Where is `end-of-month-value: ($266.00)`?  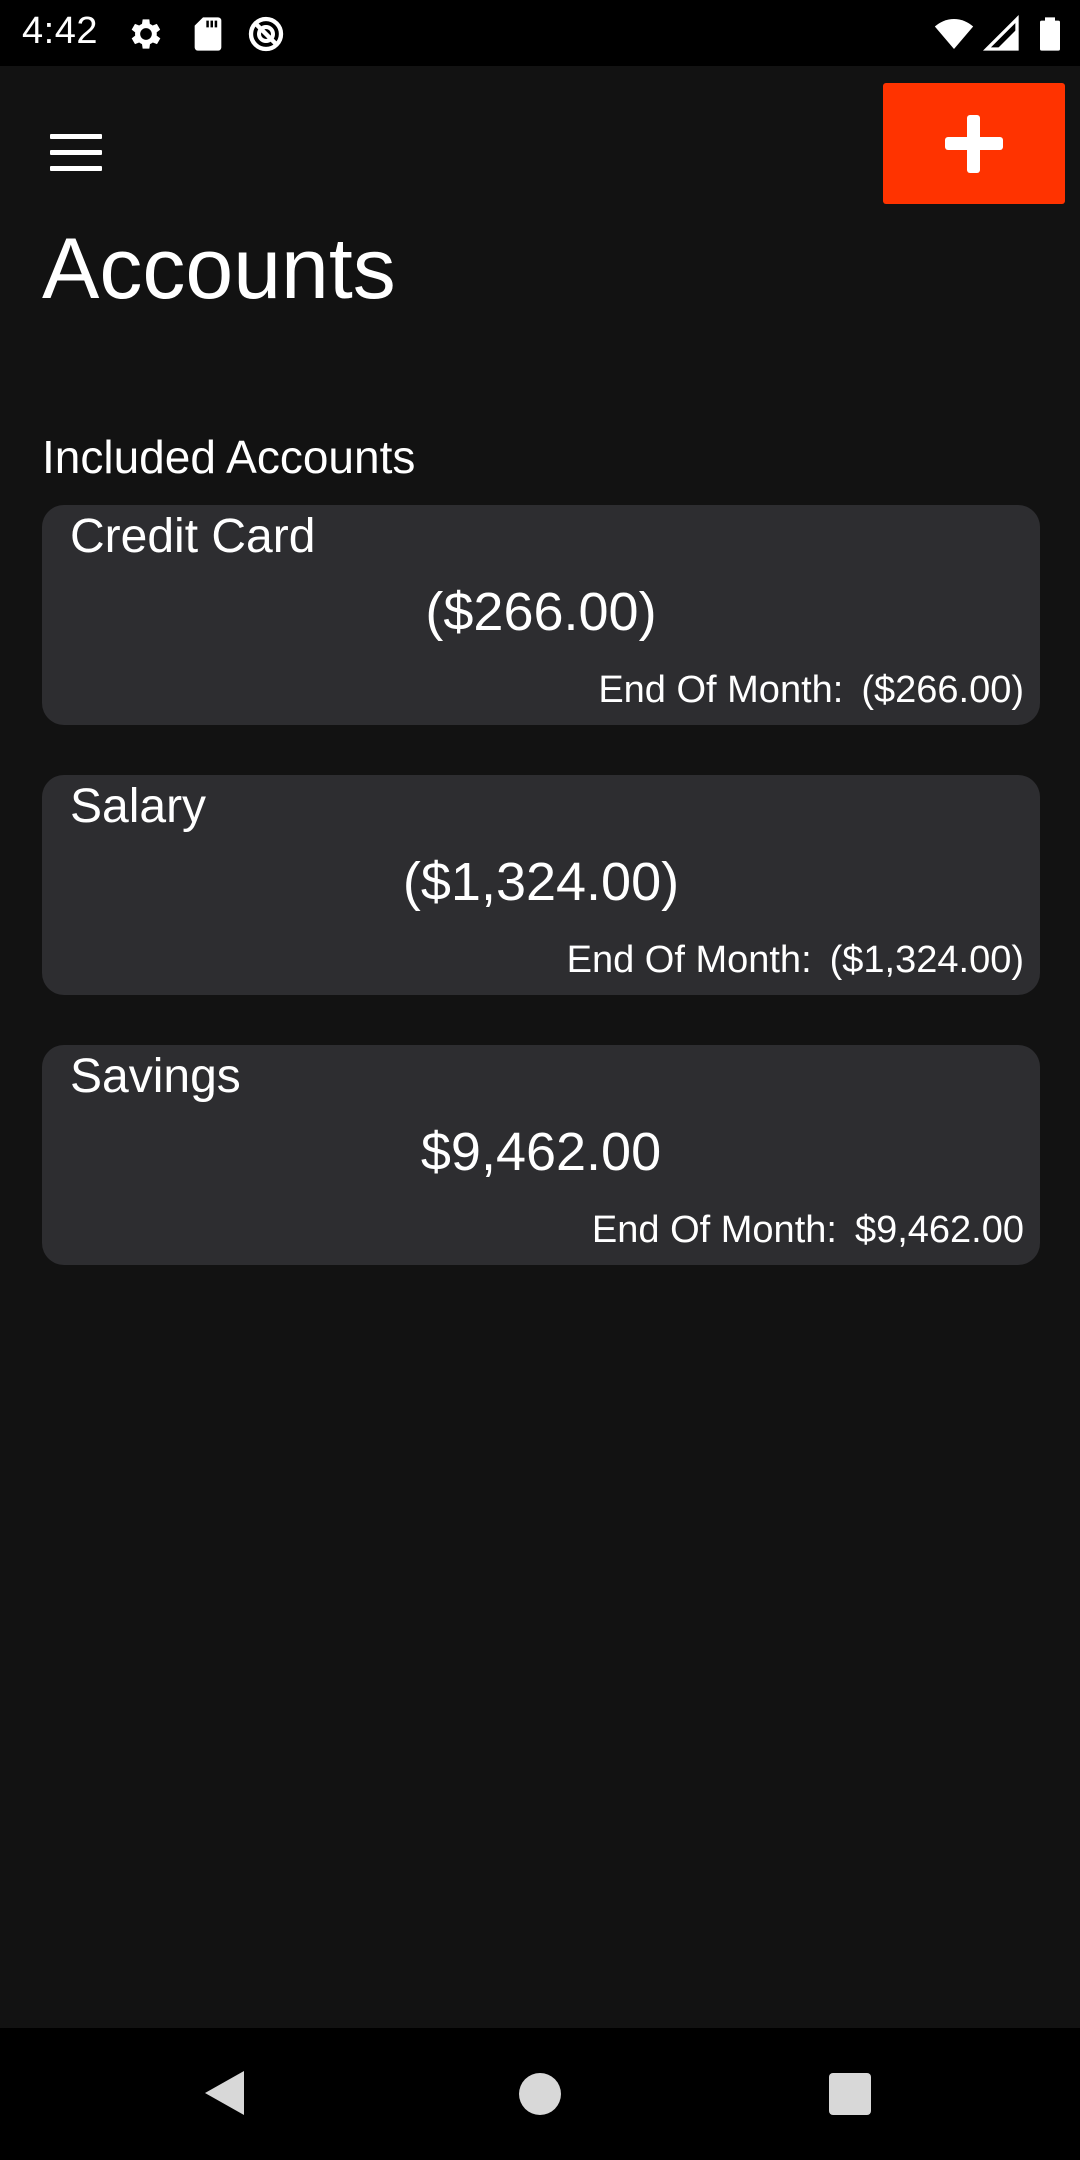 end-of-month-value: ($266.00) is located at coordinates (942, 690).